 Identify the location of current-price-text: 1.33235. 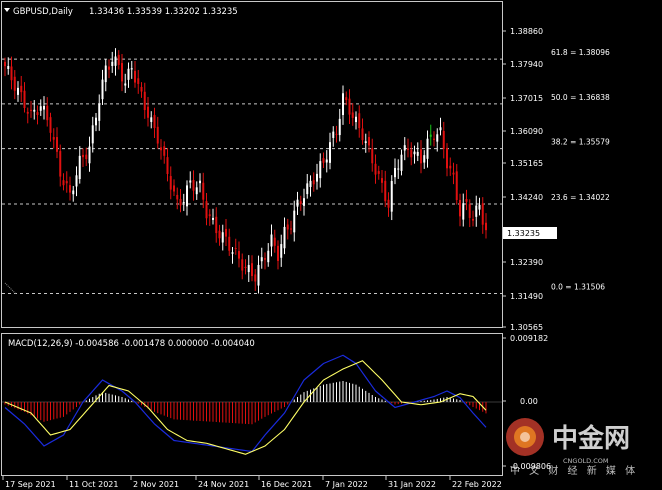
(523, 233).